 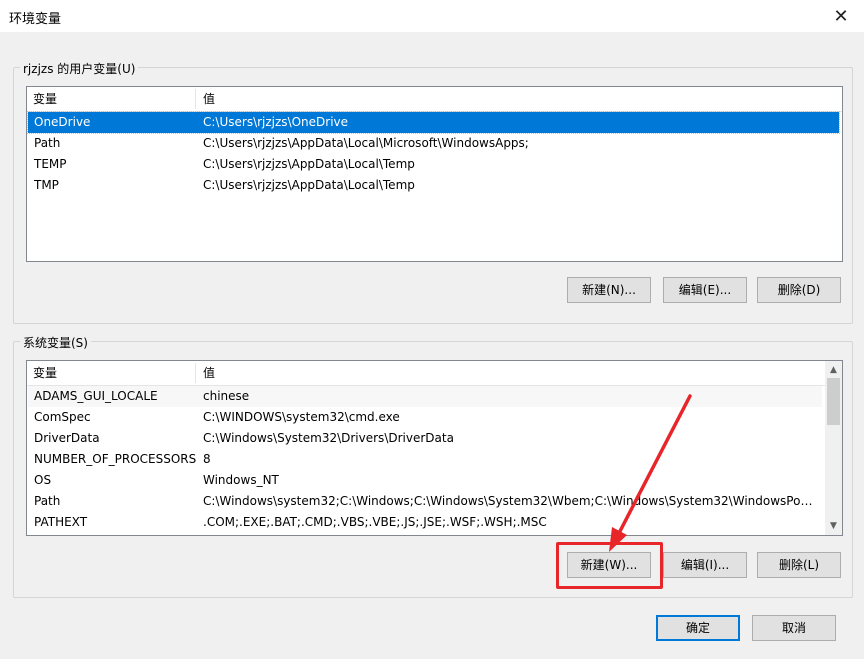 What do you see at coordinates (433, 185) in the screenshot?
I see `user-var-row-tmp: TMP C:\Users\rjzjzs\AppData\Local\Temp` at bounding box center [433, 185].